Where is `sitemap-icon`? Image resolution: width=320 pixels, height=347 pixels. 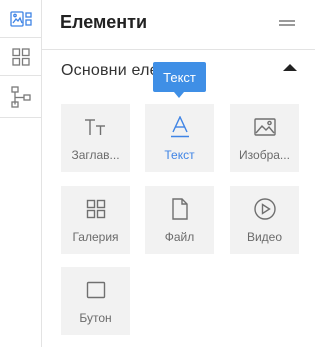
sitemap-icon is located at coordinates (20, 96).